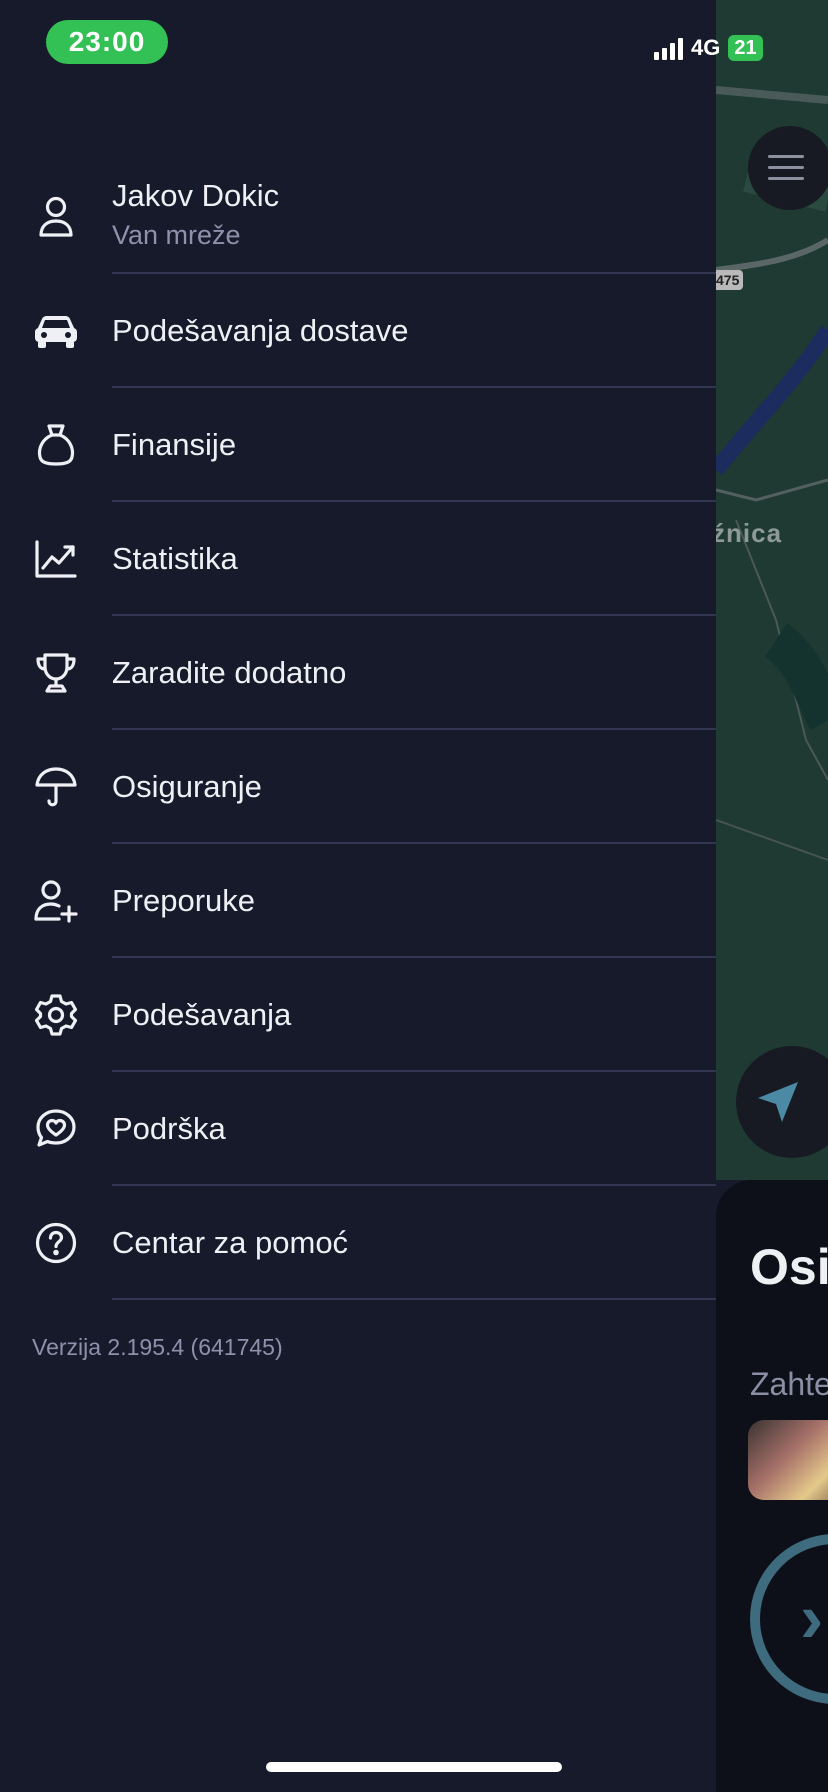  Describe the element at coordinates (230, 1242) in the screenshot. I see `menu-item-label: Centar za pomoć` at that location.